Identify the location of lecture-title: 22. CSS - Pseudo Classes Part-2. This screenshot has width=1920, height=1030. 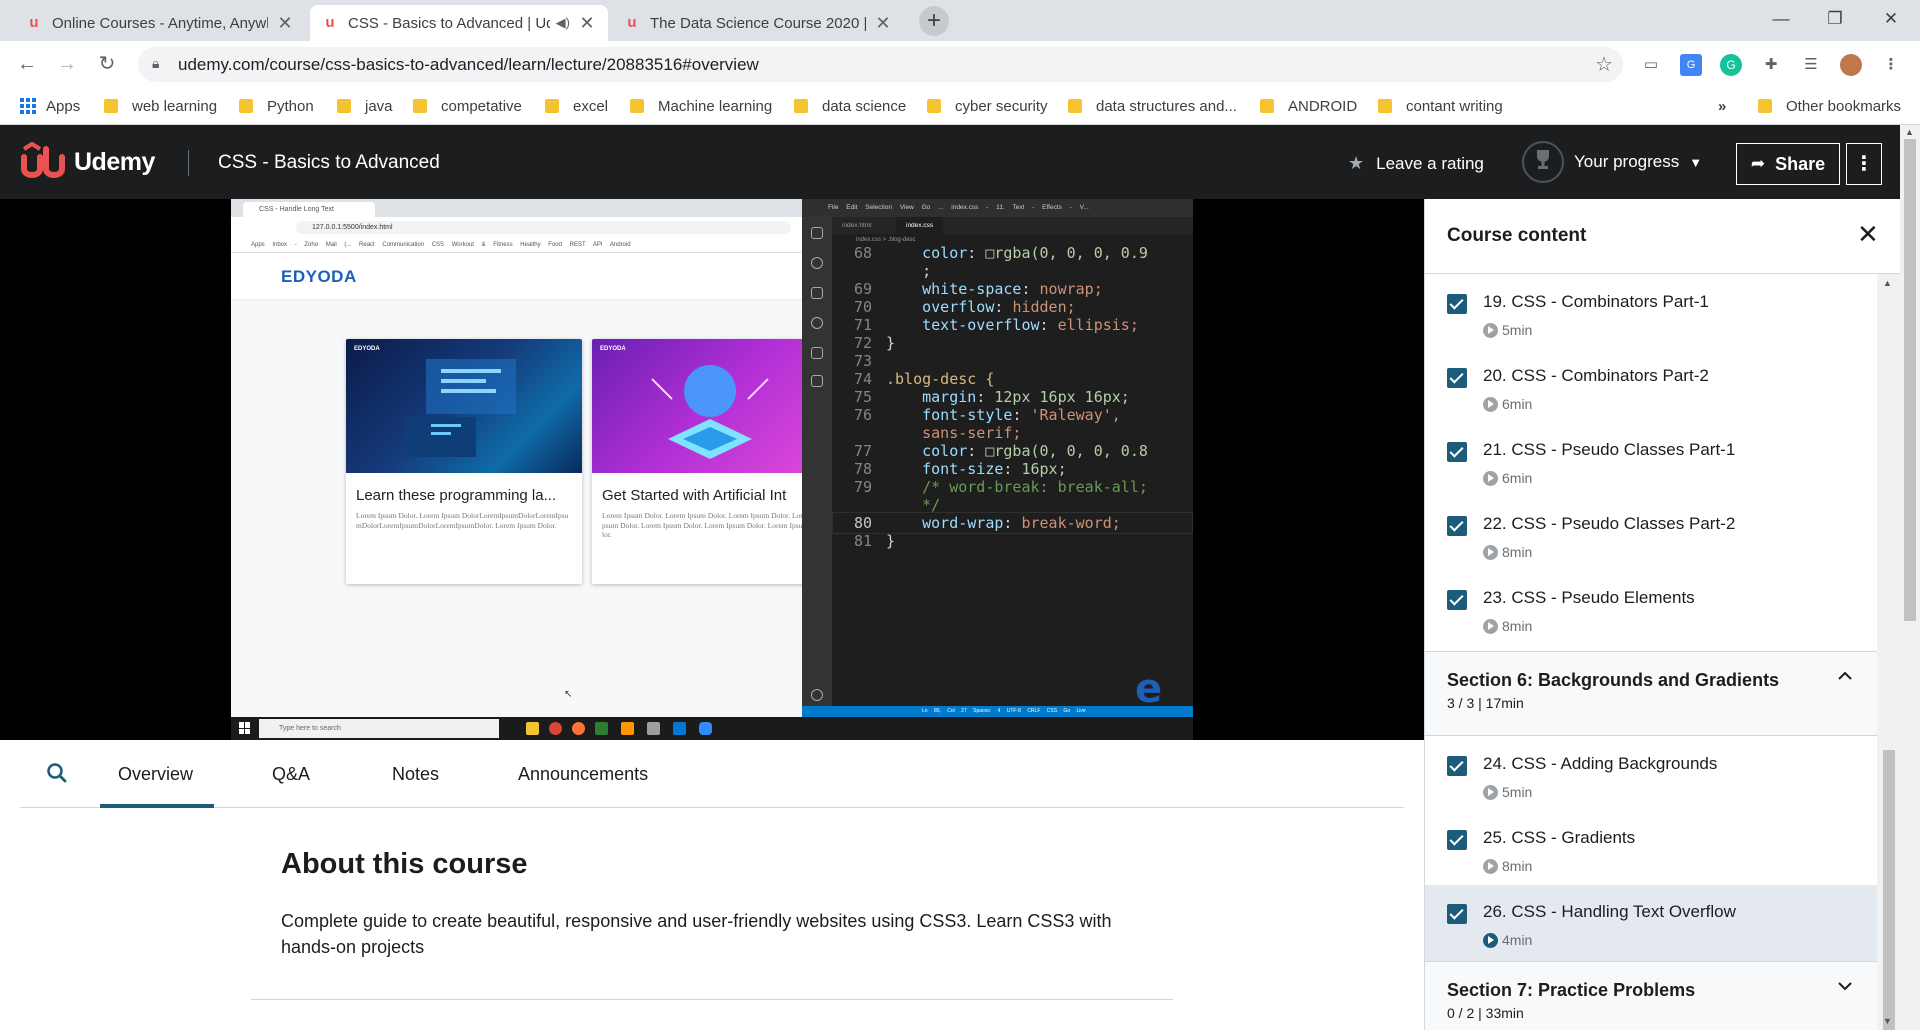
(1609, 523).